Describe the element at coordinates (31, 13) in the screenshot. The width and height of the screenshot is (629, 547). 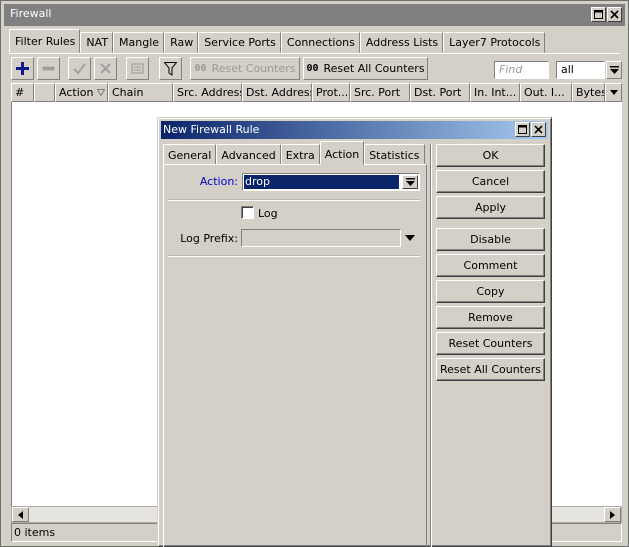
I see `window-title: Firewall` at that location.